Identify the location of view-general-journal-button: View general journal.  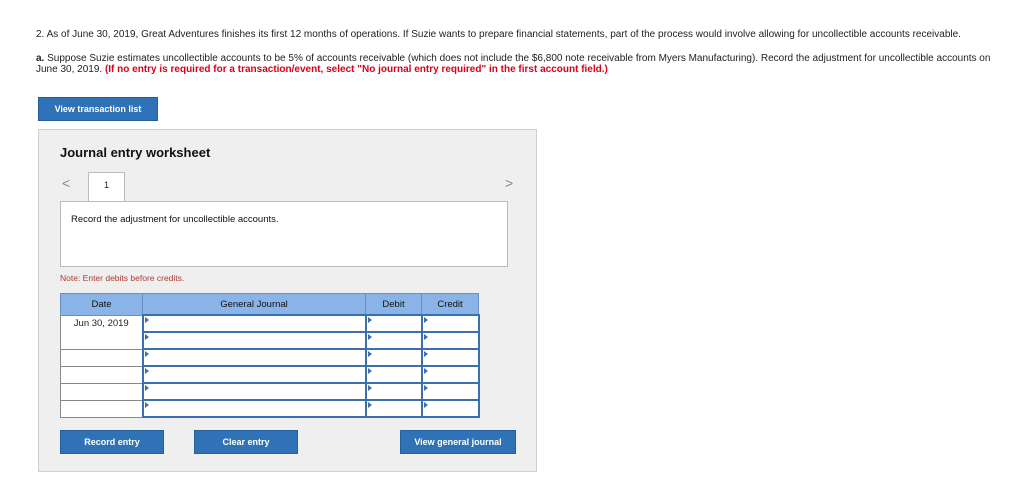
(458, 442).